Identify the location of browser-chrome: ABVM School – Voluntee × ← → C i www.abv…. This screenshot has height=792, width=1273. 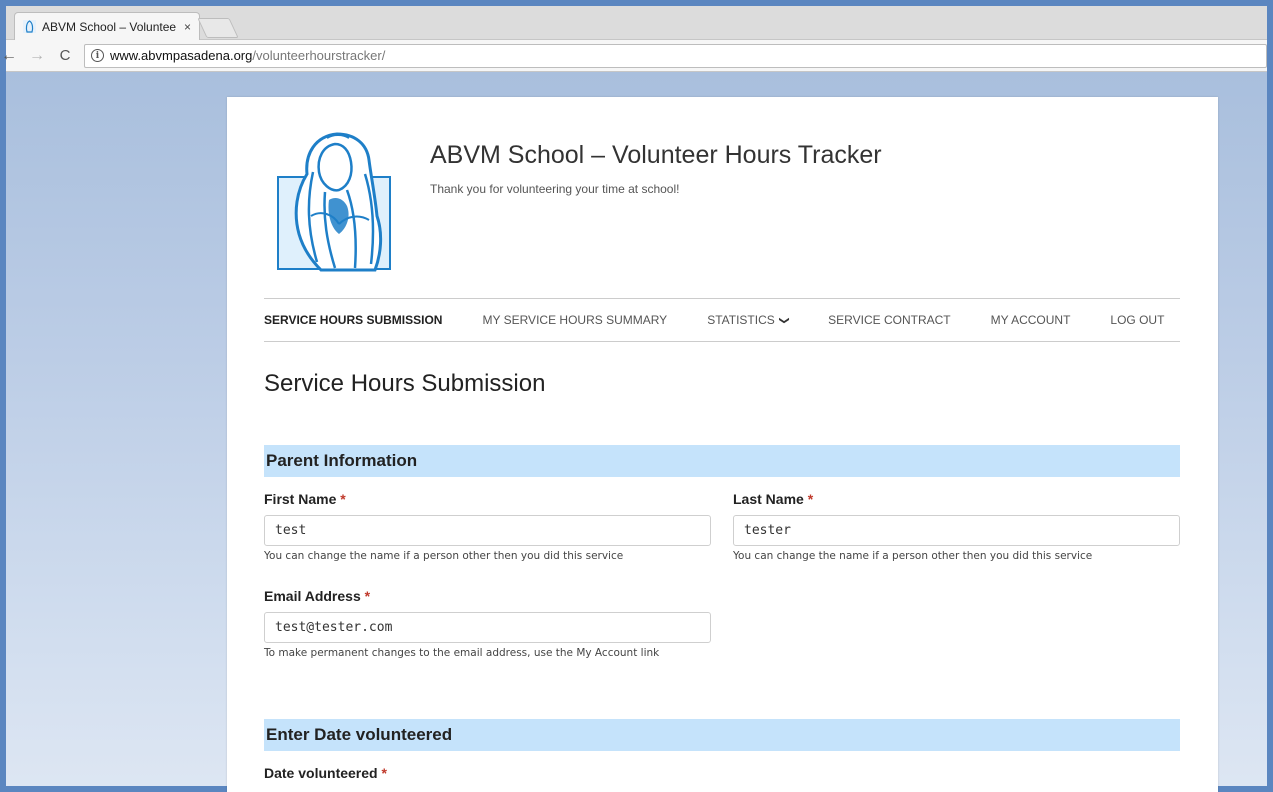
(636, 36).